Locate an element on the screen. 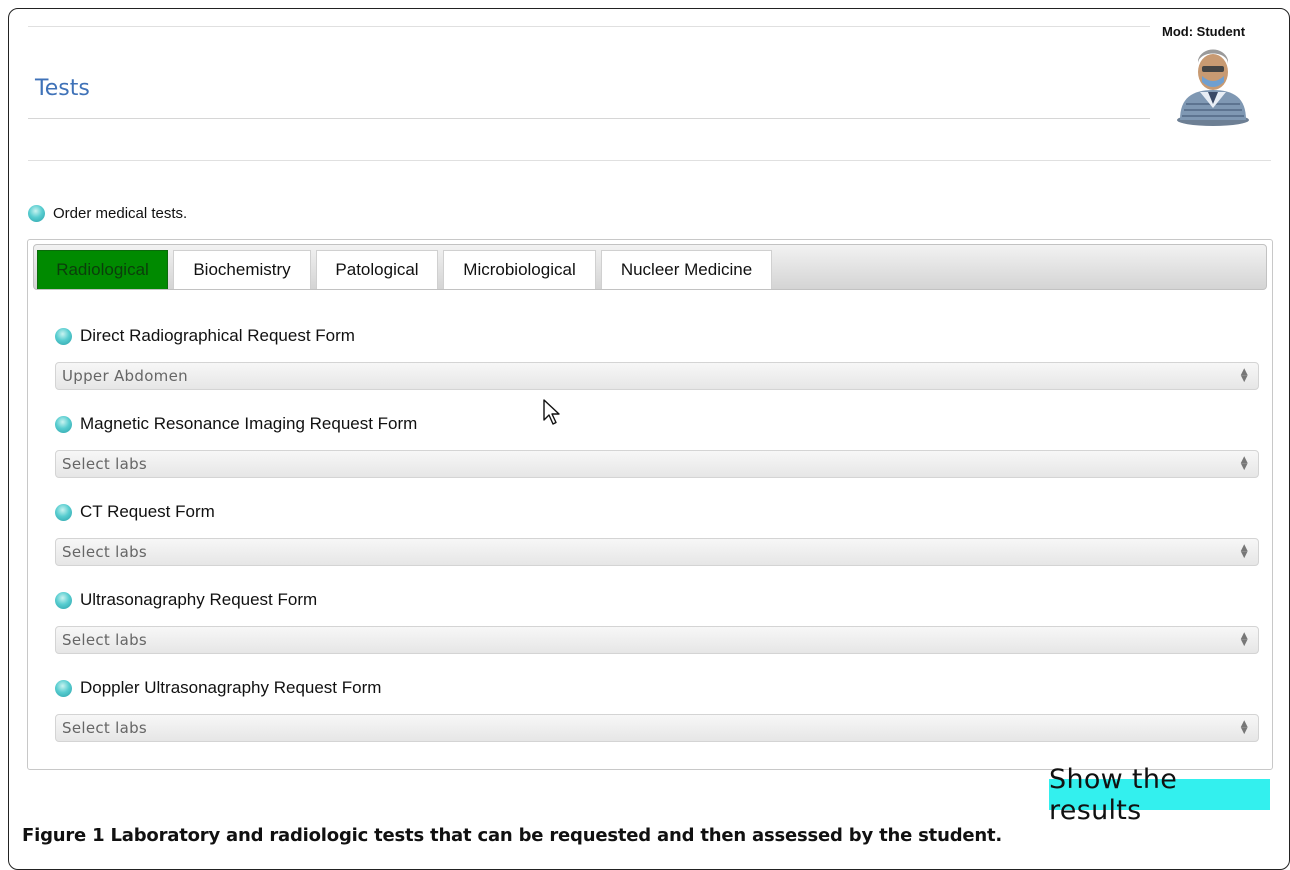 This screenshot has height=870, width=1290. form-label: Magnetic Resonance Imaging Request Form is located at coordinates (249, 423).